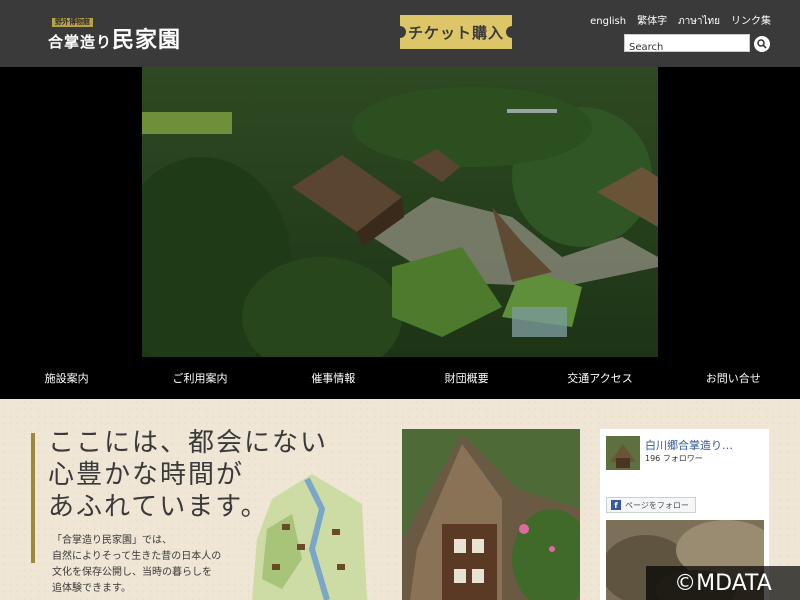 This screenshot has height=600, width=800. I want to click on search-box, so click(687, 45).